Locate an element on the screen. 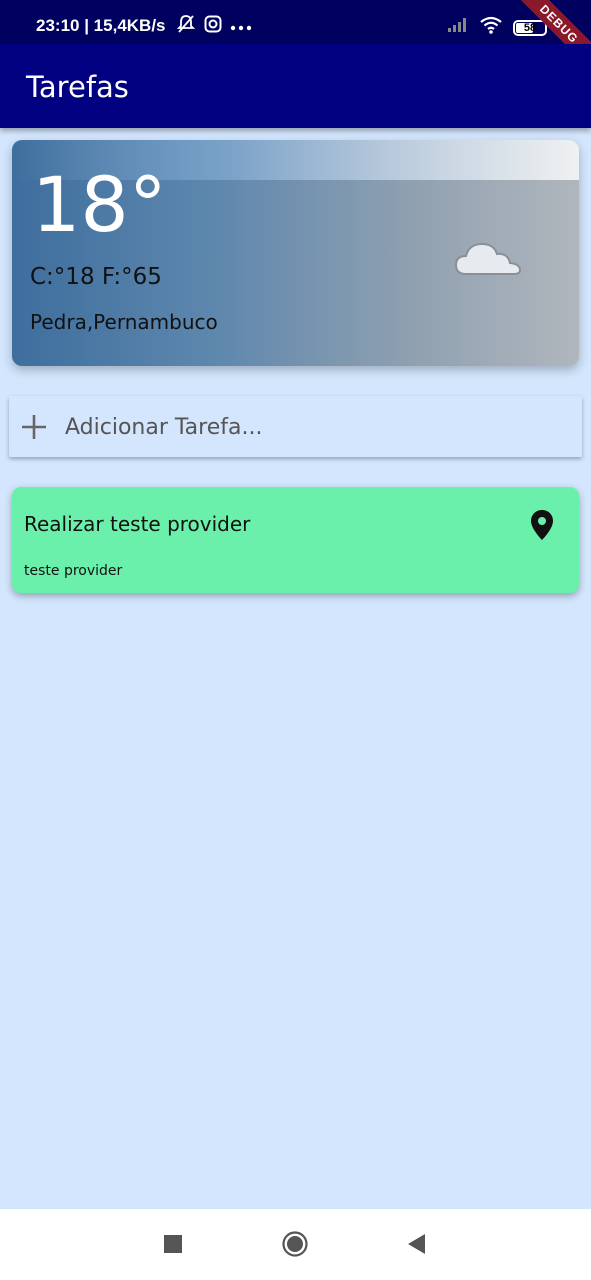  nav-bar is located at coordinates (295, 1244).